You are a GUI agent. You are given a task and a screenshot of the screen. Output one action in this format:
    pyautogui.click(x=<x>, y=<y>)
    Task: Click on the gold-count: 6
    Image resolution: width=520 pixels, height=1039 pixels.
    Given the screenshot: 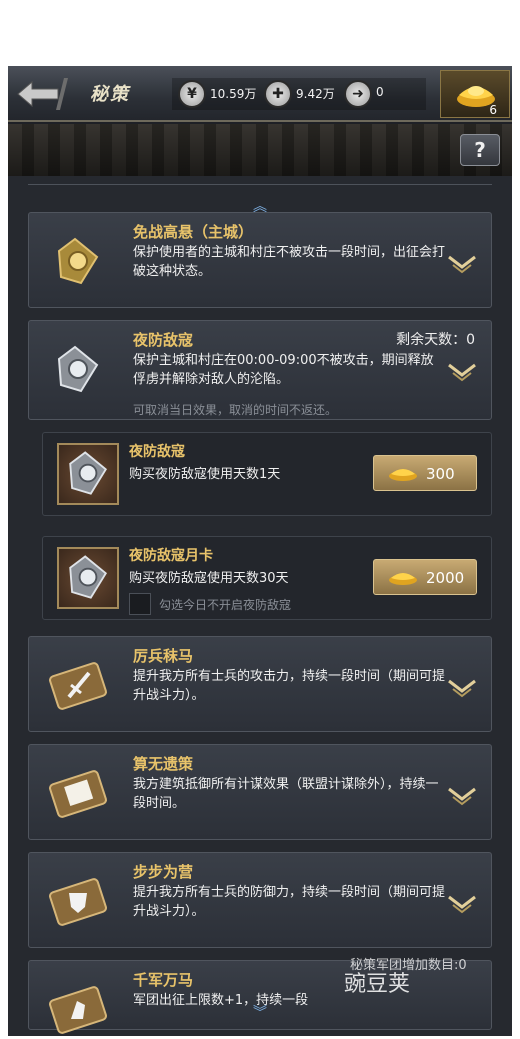 What is the action you would take?
    pyautogui.click(x=493, y=110)
    